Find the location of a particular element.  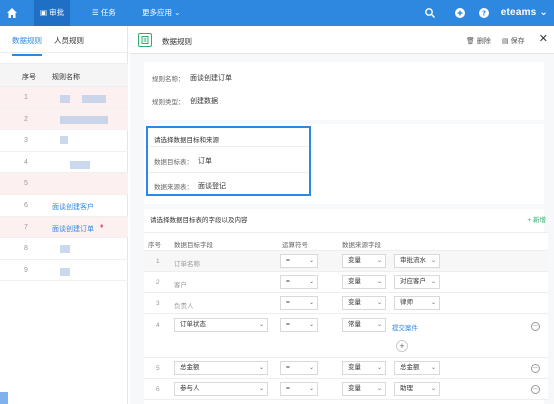

table-row: 9 is located at coordinates (64, 271).